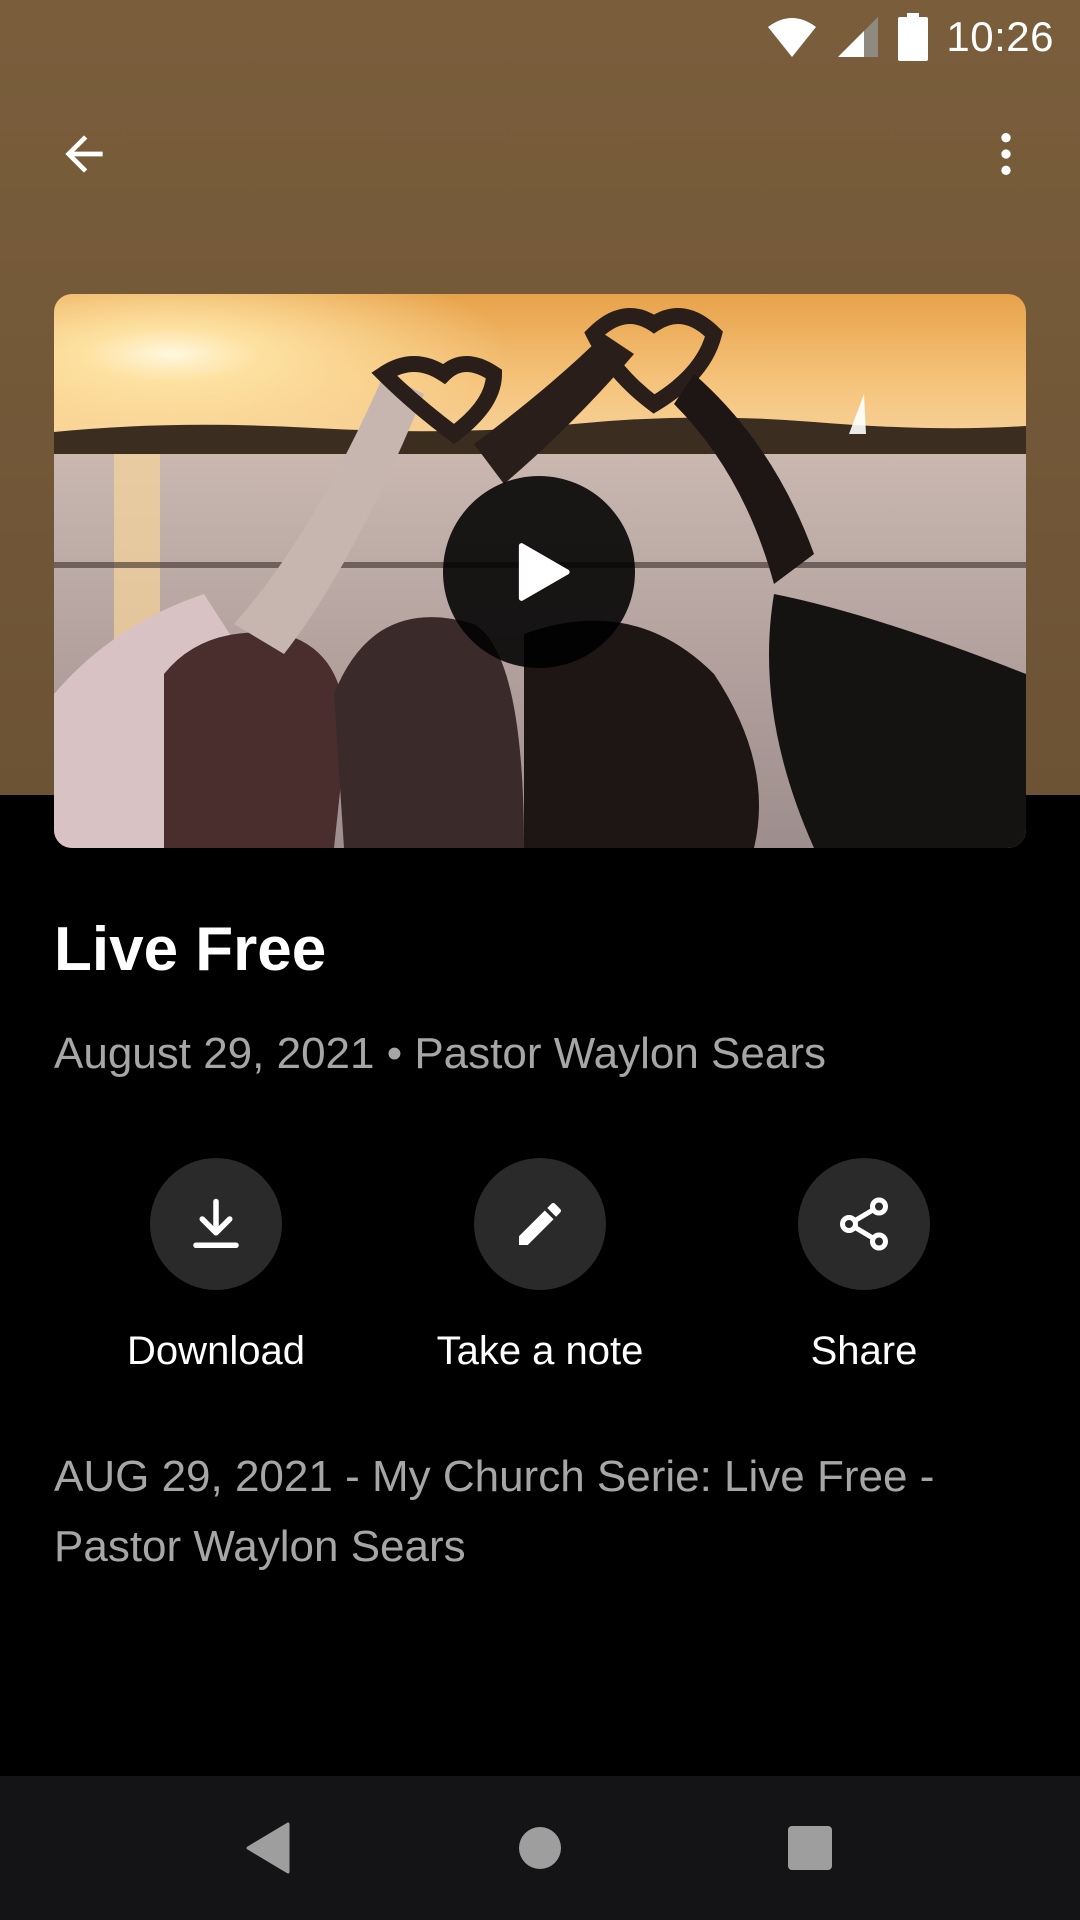 The width and height of the screenshot is (1080, 1920). I want to click on back-button, so click(84, 154).